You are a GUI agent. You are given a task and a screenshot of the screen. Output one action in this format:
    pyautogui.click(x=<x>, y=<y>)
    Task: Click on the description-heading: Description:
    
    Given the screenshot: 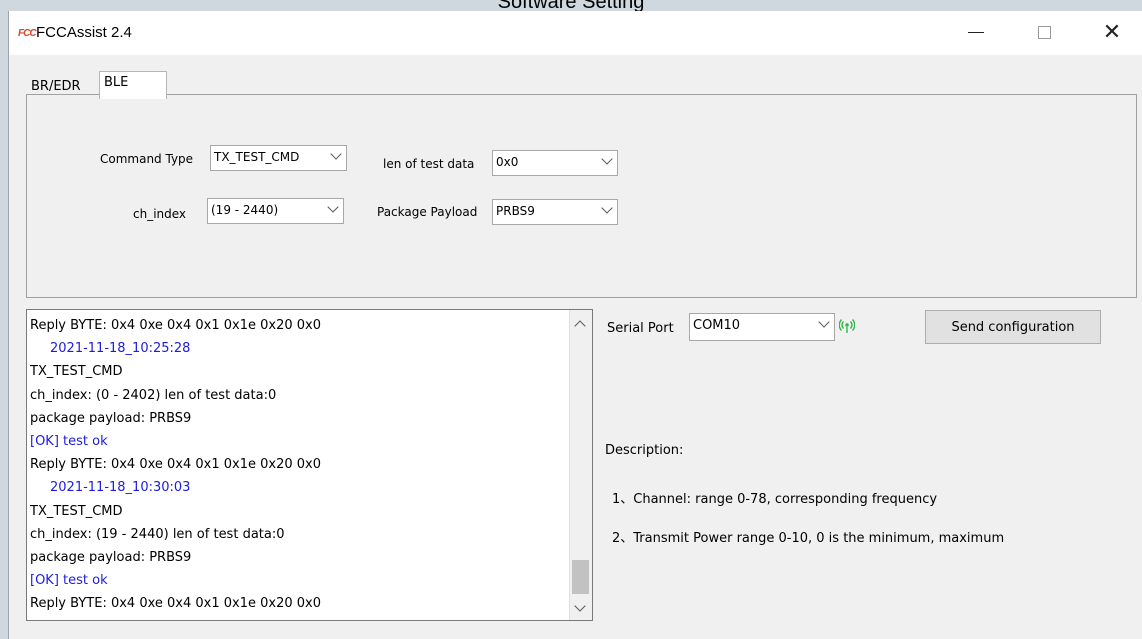 What is the action you would take?
    pyautogui.click(x=644, y=450)
    